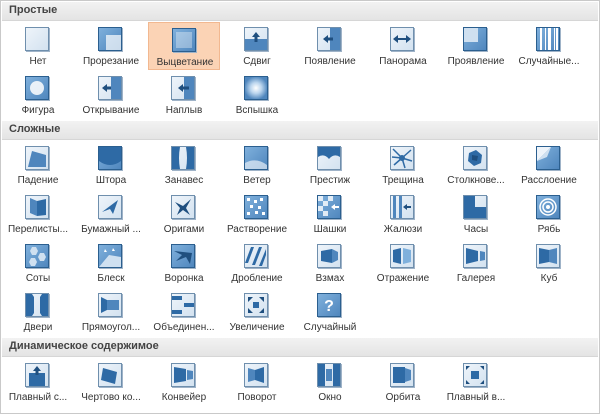 The height and width of the screenshot is (414, 600). I want to click on section-title: Сложные, so click(35, 129).